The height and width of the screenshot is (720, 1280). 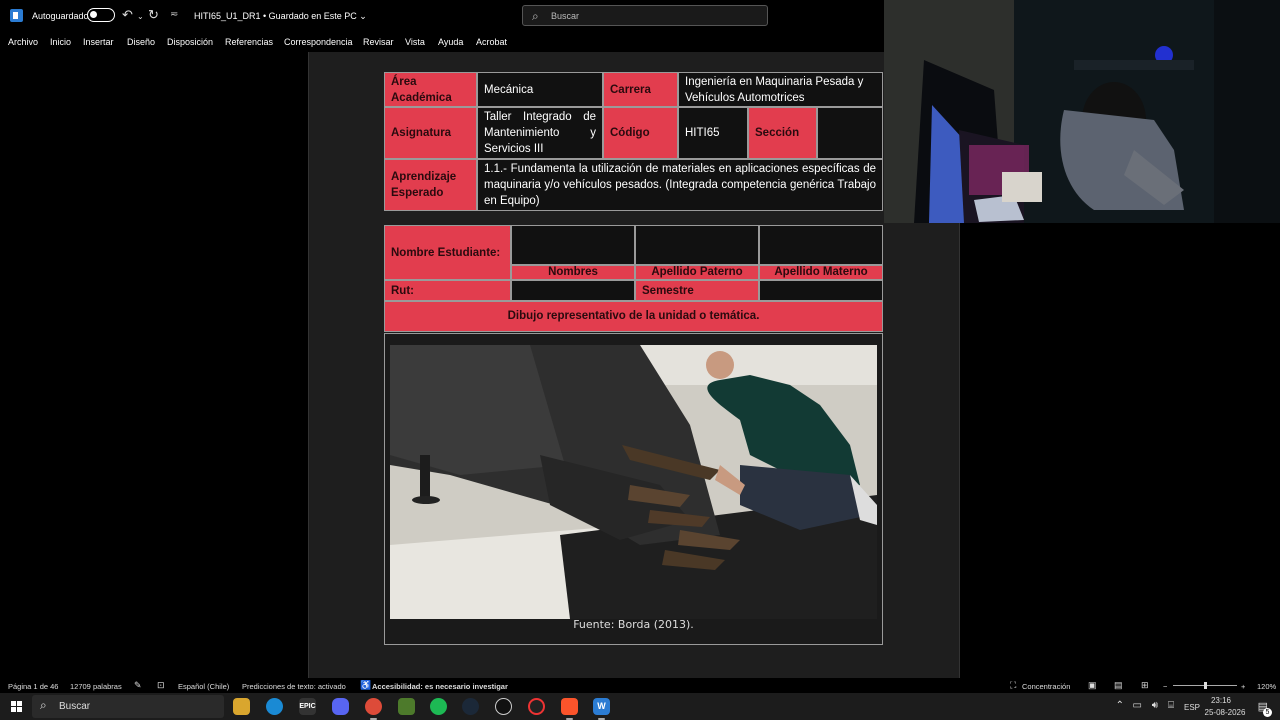 I want to click on battery-icon: ▭, so click(x=1137, y=705).